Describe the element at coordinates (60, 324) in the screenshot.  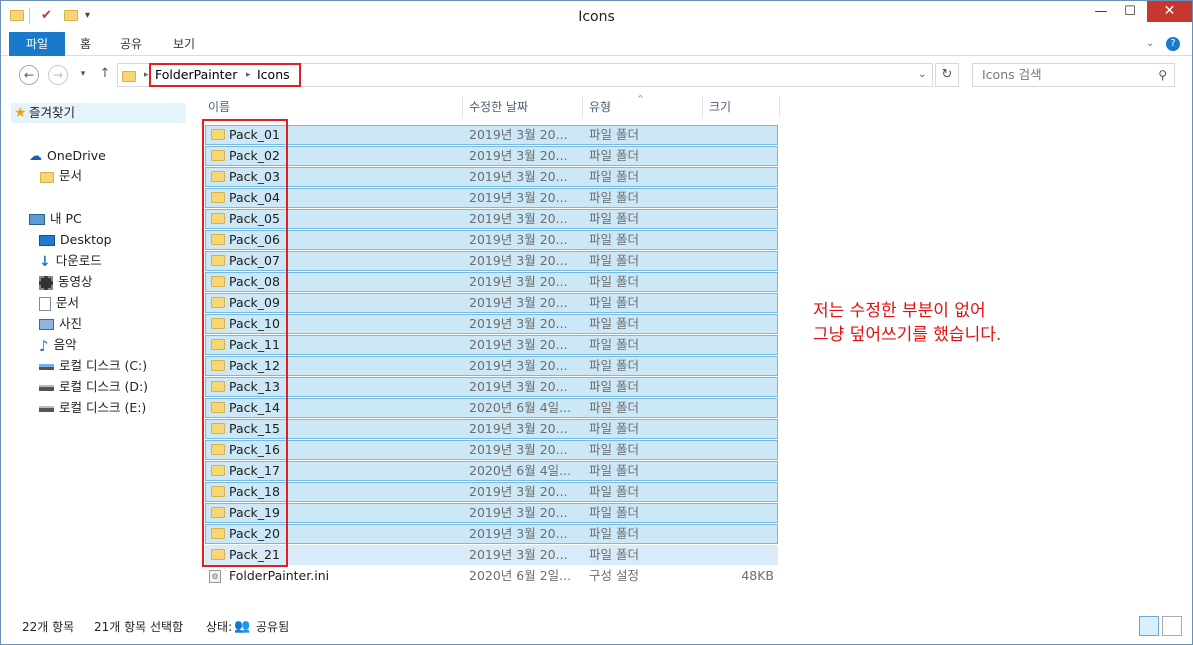
I see `nav-pictures: 사진` at that location.